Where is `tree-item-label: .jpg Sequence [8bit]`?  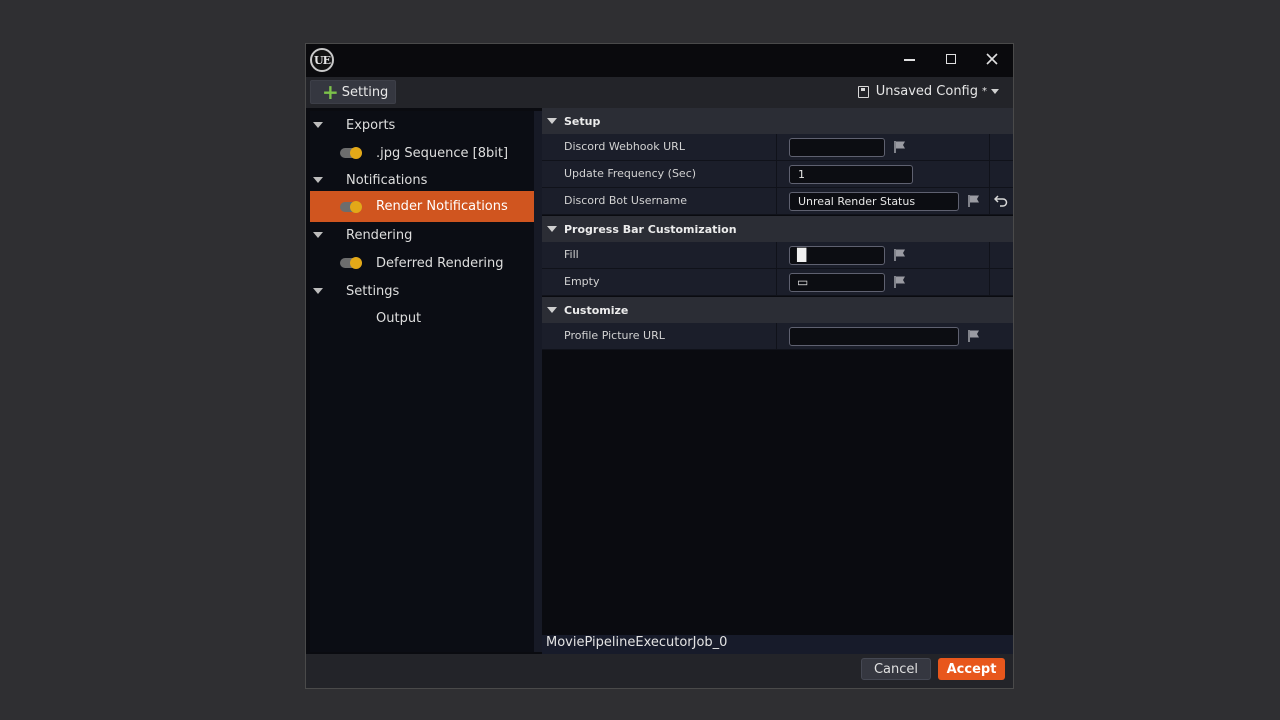
tree-item-label: .jpg Sequence [8bit] is located at coordinates (442, 153).